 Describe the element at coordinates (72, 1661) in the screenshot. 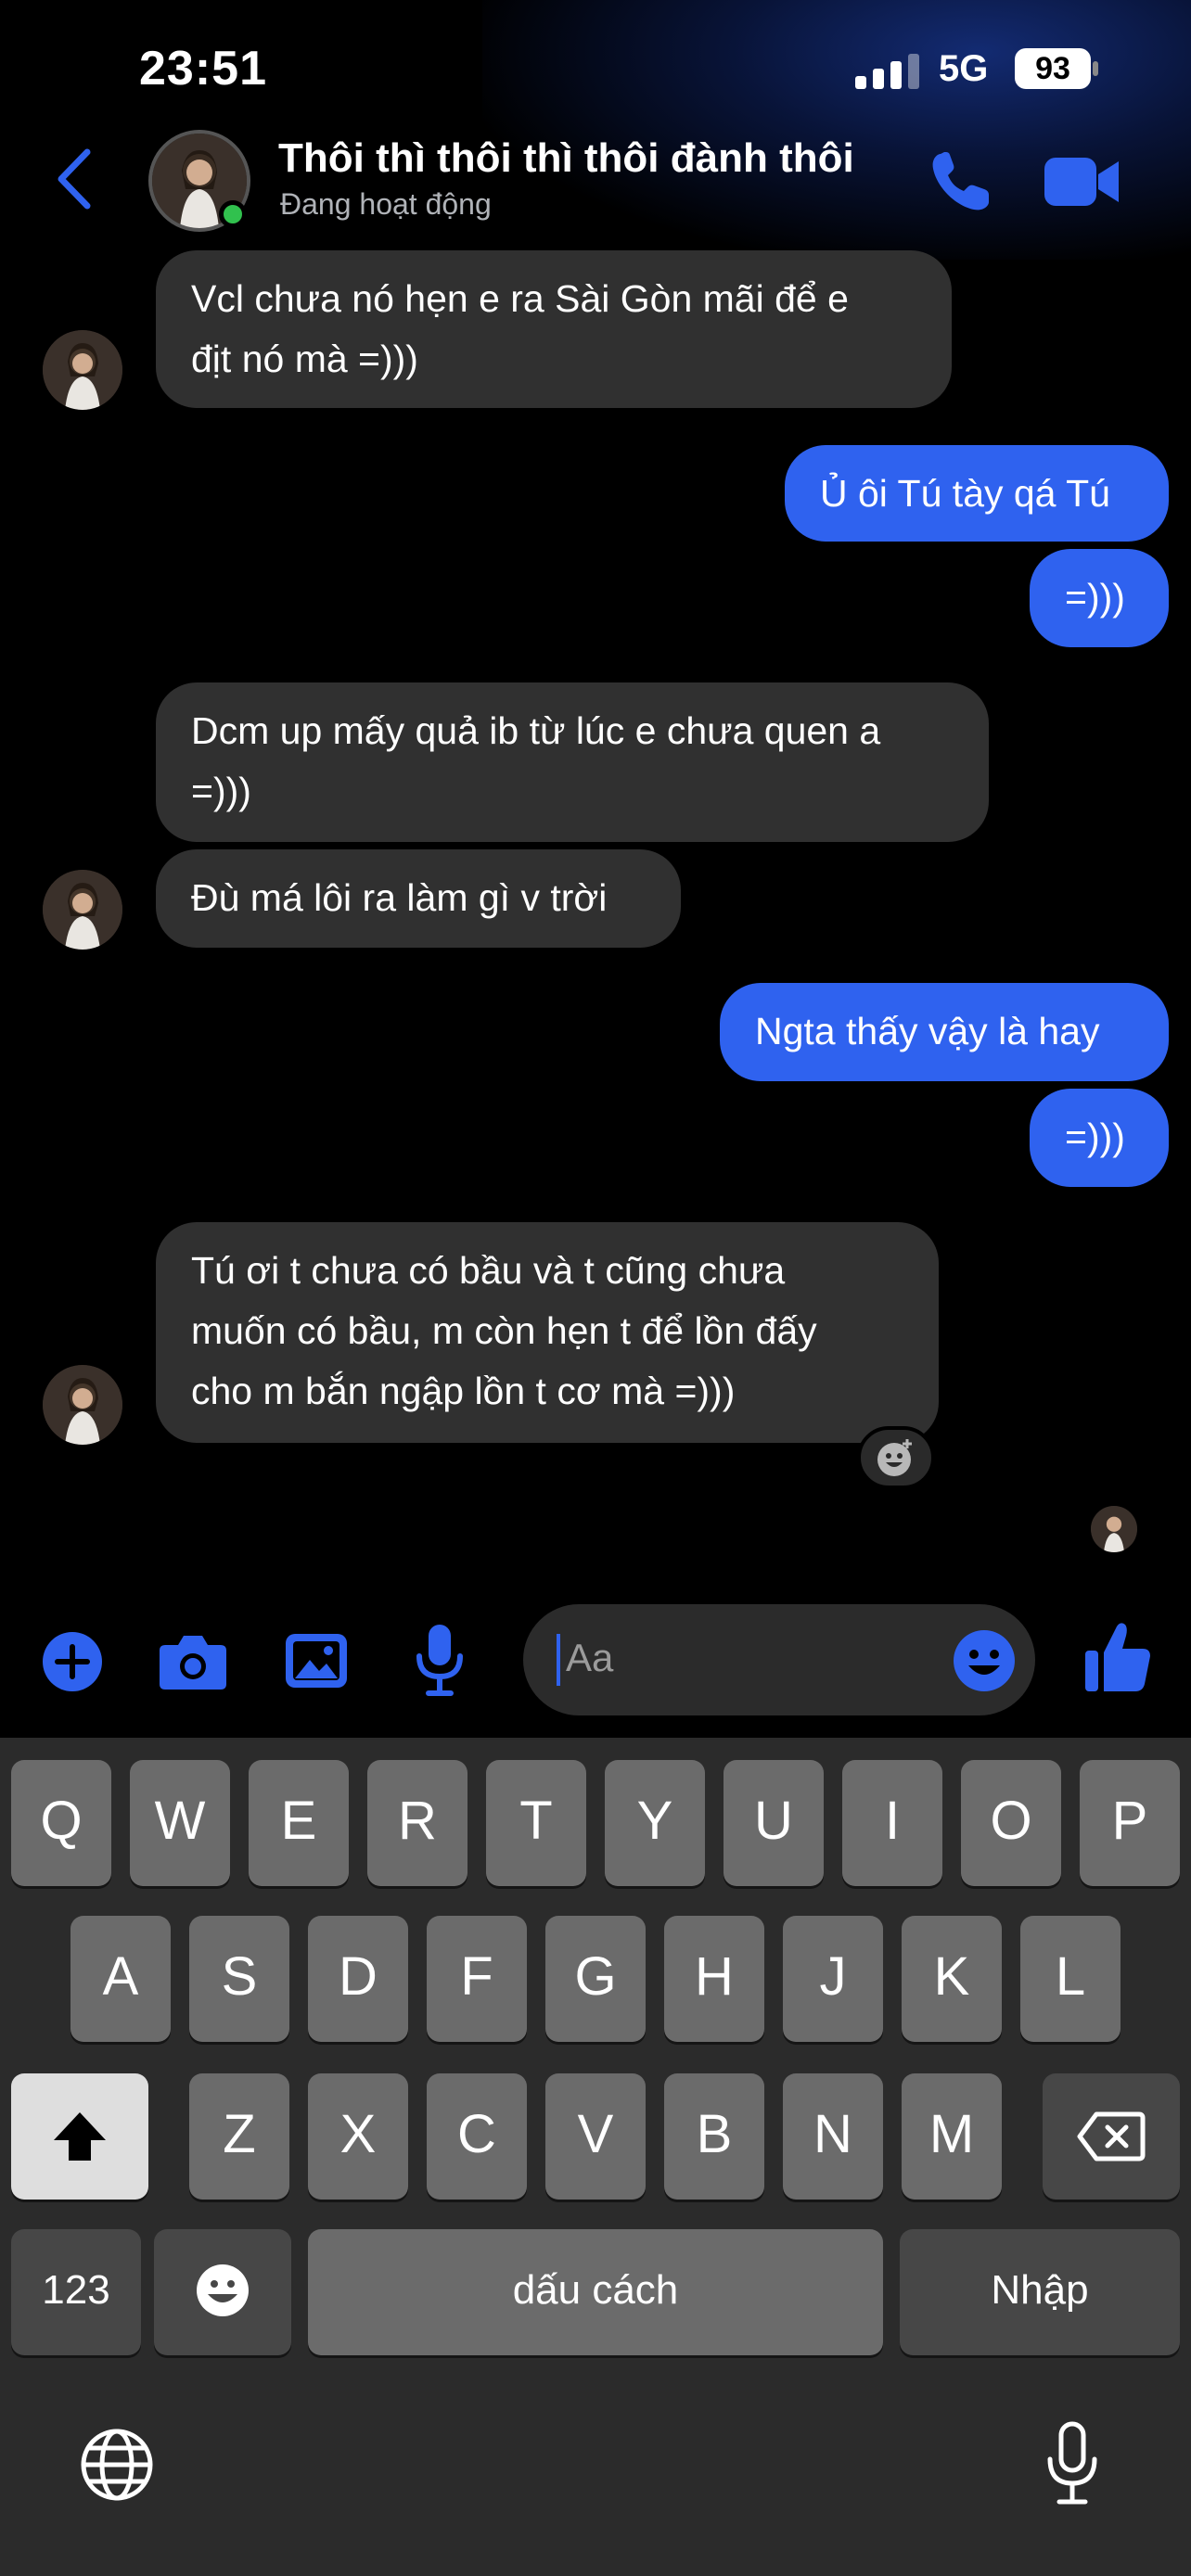

I see `plus-icon` at that location.